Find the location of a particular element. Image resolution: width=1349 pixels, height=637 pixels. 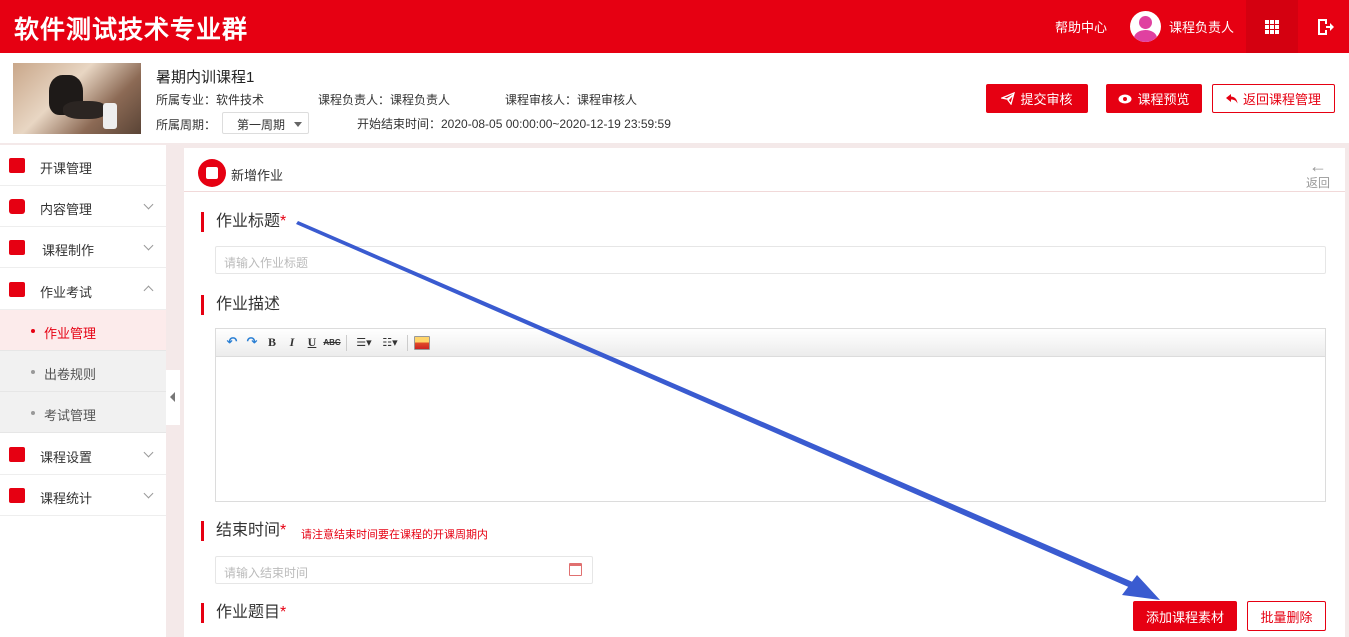

sidebar-item-content: 内容管理 is located at coordinates (83, 206).